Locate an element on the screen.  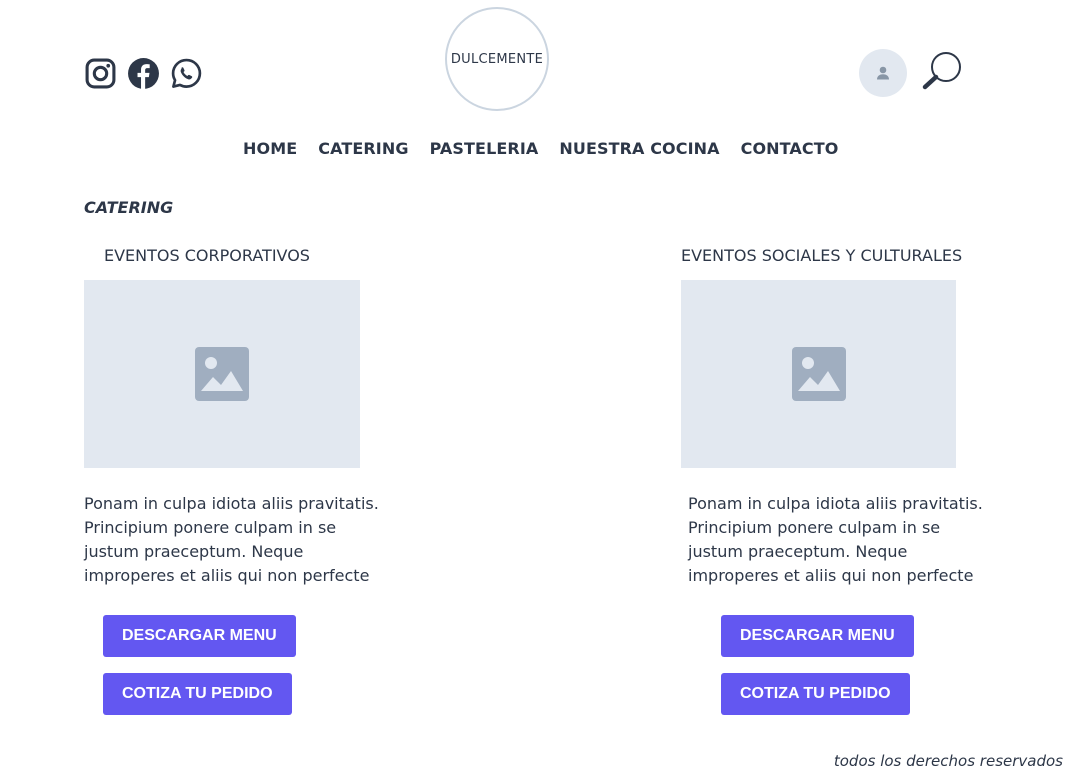
nav-item-nuestra-cocina: NUESTRA COCINA is located at coordinates (639, 148).